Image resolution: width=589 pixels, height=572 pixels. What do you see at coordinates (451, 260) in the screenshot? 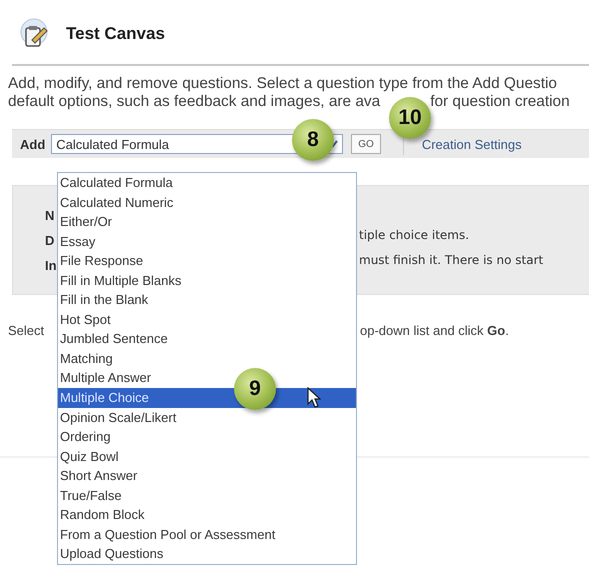
I see `info-text: must finish it. There is no start` at bounding box center [451, 260].